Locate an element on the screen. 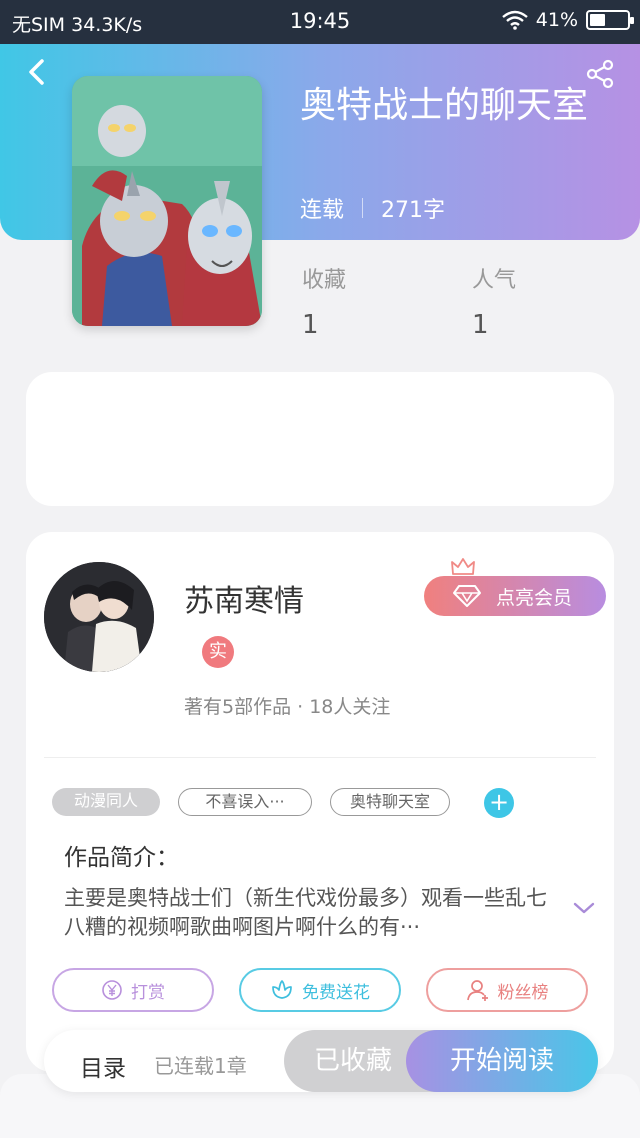 This screenshot has width=640, height=1138. favorites-value: 1 is located at coordinates (310, 325).